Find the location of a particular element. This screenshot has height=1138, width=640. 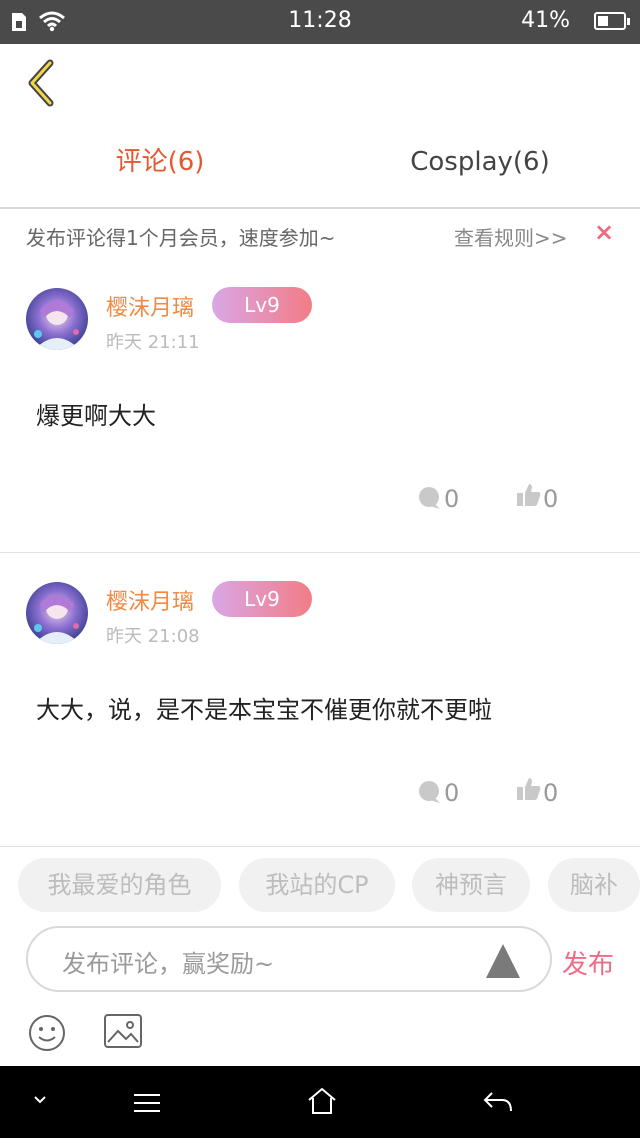

menu-icon is located at coordinates (147, 1103).